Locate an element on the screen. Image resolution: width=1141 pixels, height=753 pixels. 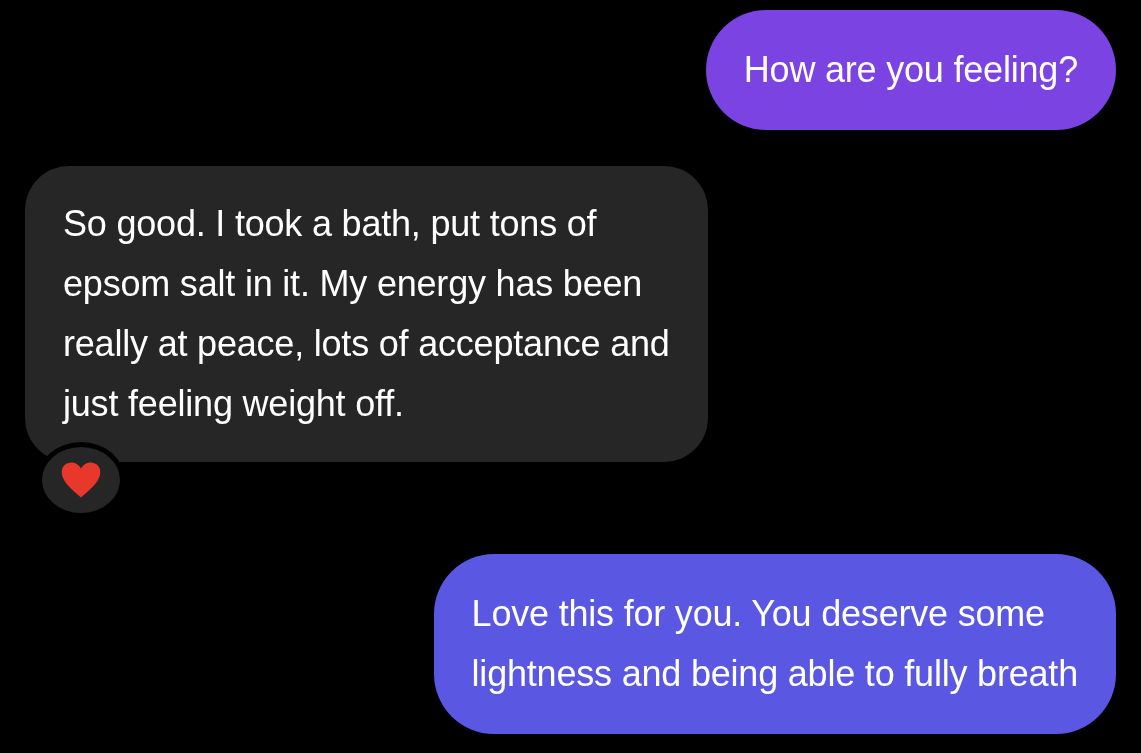
message-bubble: How are you feeling? is located at coordinates (910, 70).